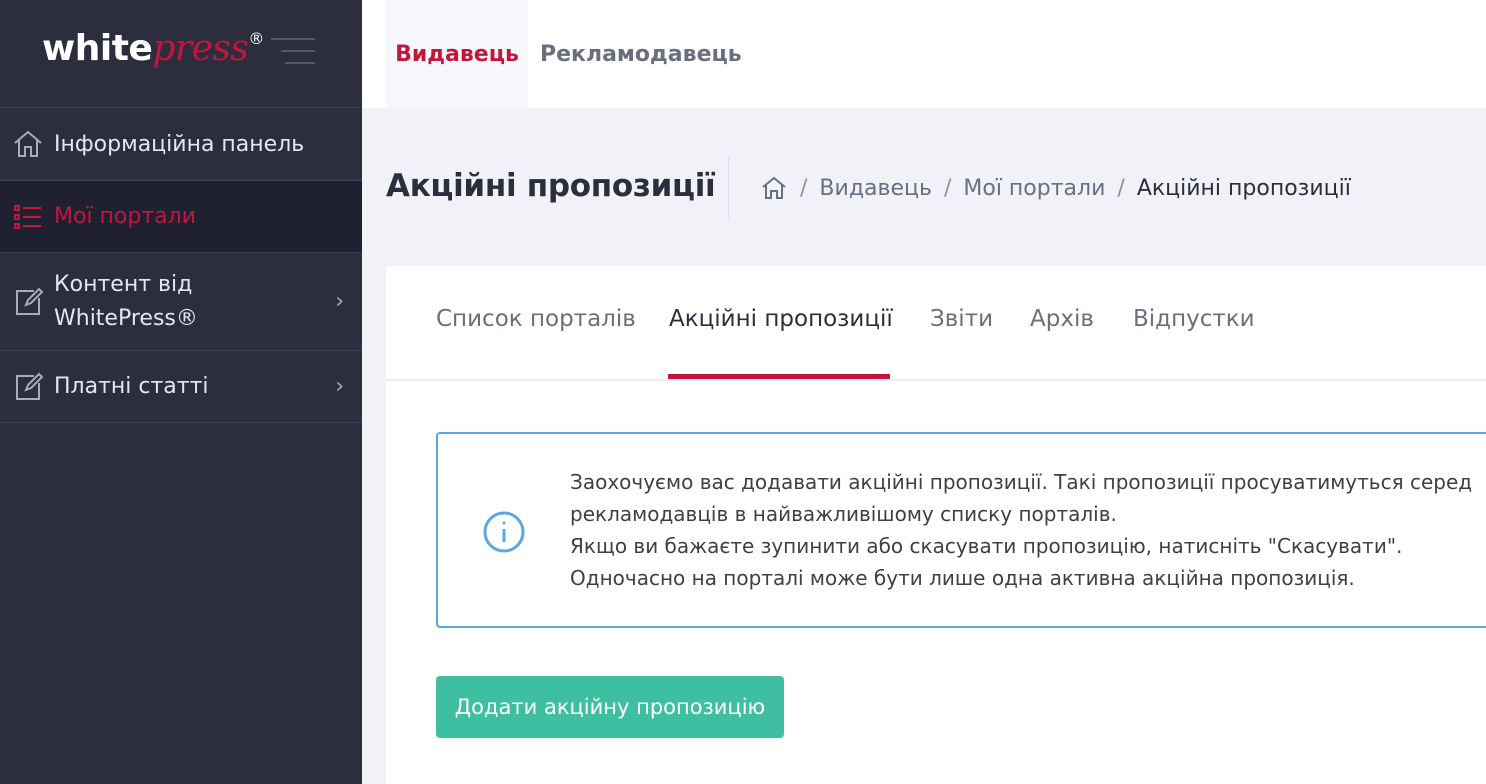  What do you see at coordinates (641, 54) in the screenshot?
I see `tab-advertiser: Рекламодавець` at bounding box center [641, 54].